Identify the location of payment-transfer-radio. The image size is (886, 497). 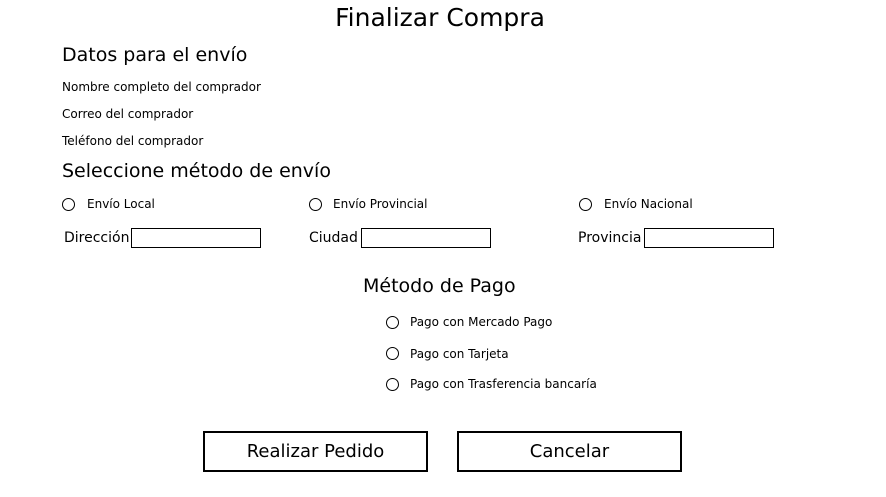
(392, 384).